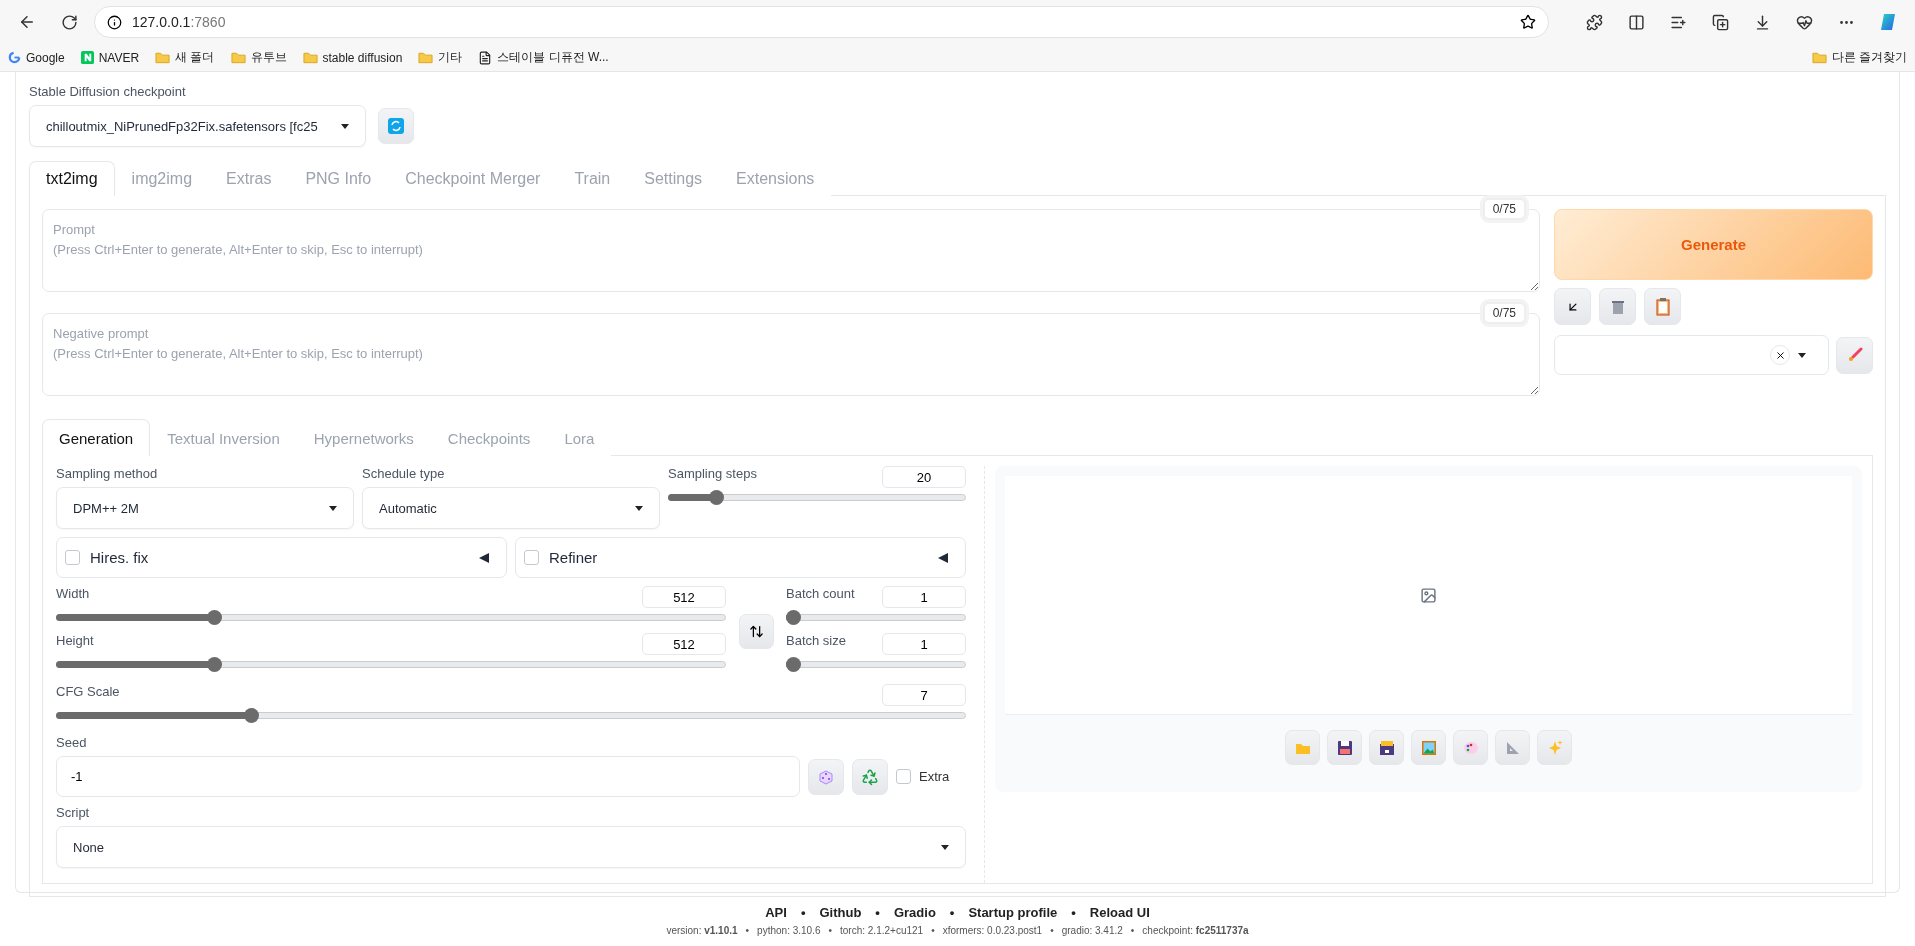 This screenshot has width=1915, height=946. Describe the element at coordinates (924, 477) in the screenshot. I see `number-field: 20` at that location.